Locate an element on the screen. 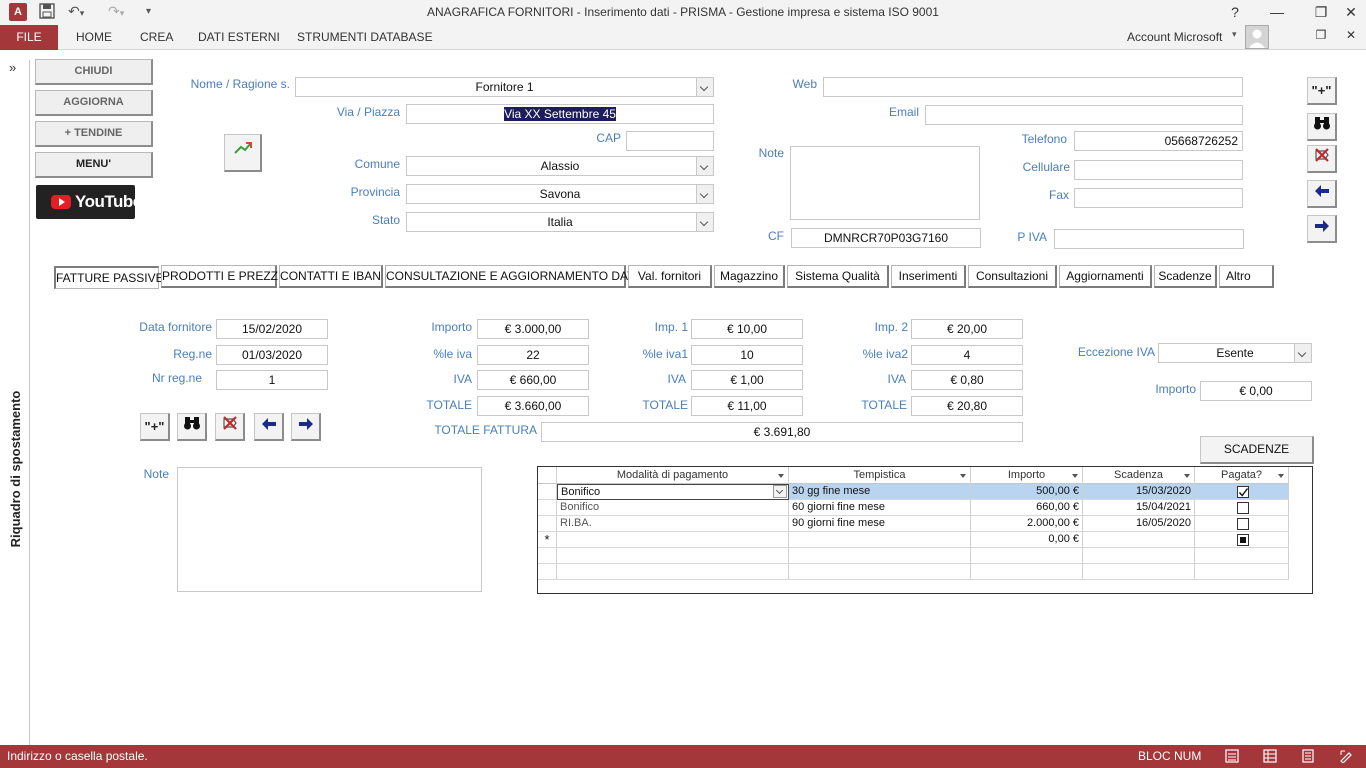 The height and width of the screenshot is (768, 1366). account-dropdown-icon: ▾ is located at coordinates (1234, 34).